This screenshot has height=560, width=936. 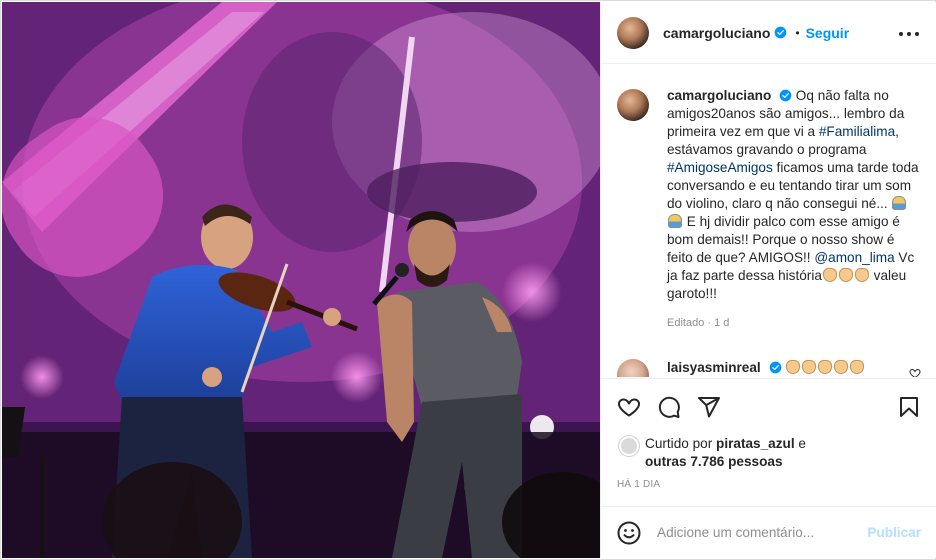 What do you see at coordinates (629, 533) in the screenshot?
I see `emoji-icon` at bounding box center [629, 533].